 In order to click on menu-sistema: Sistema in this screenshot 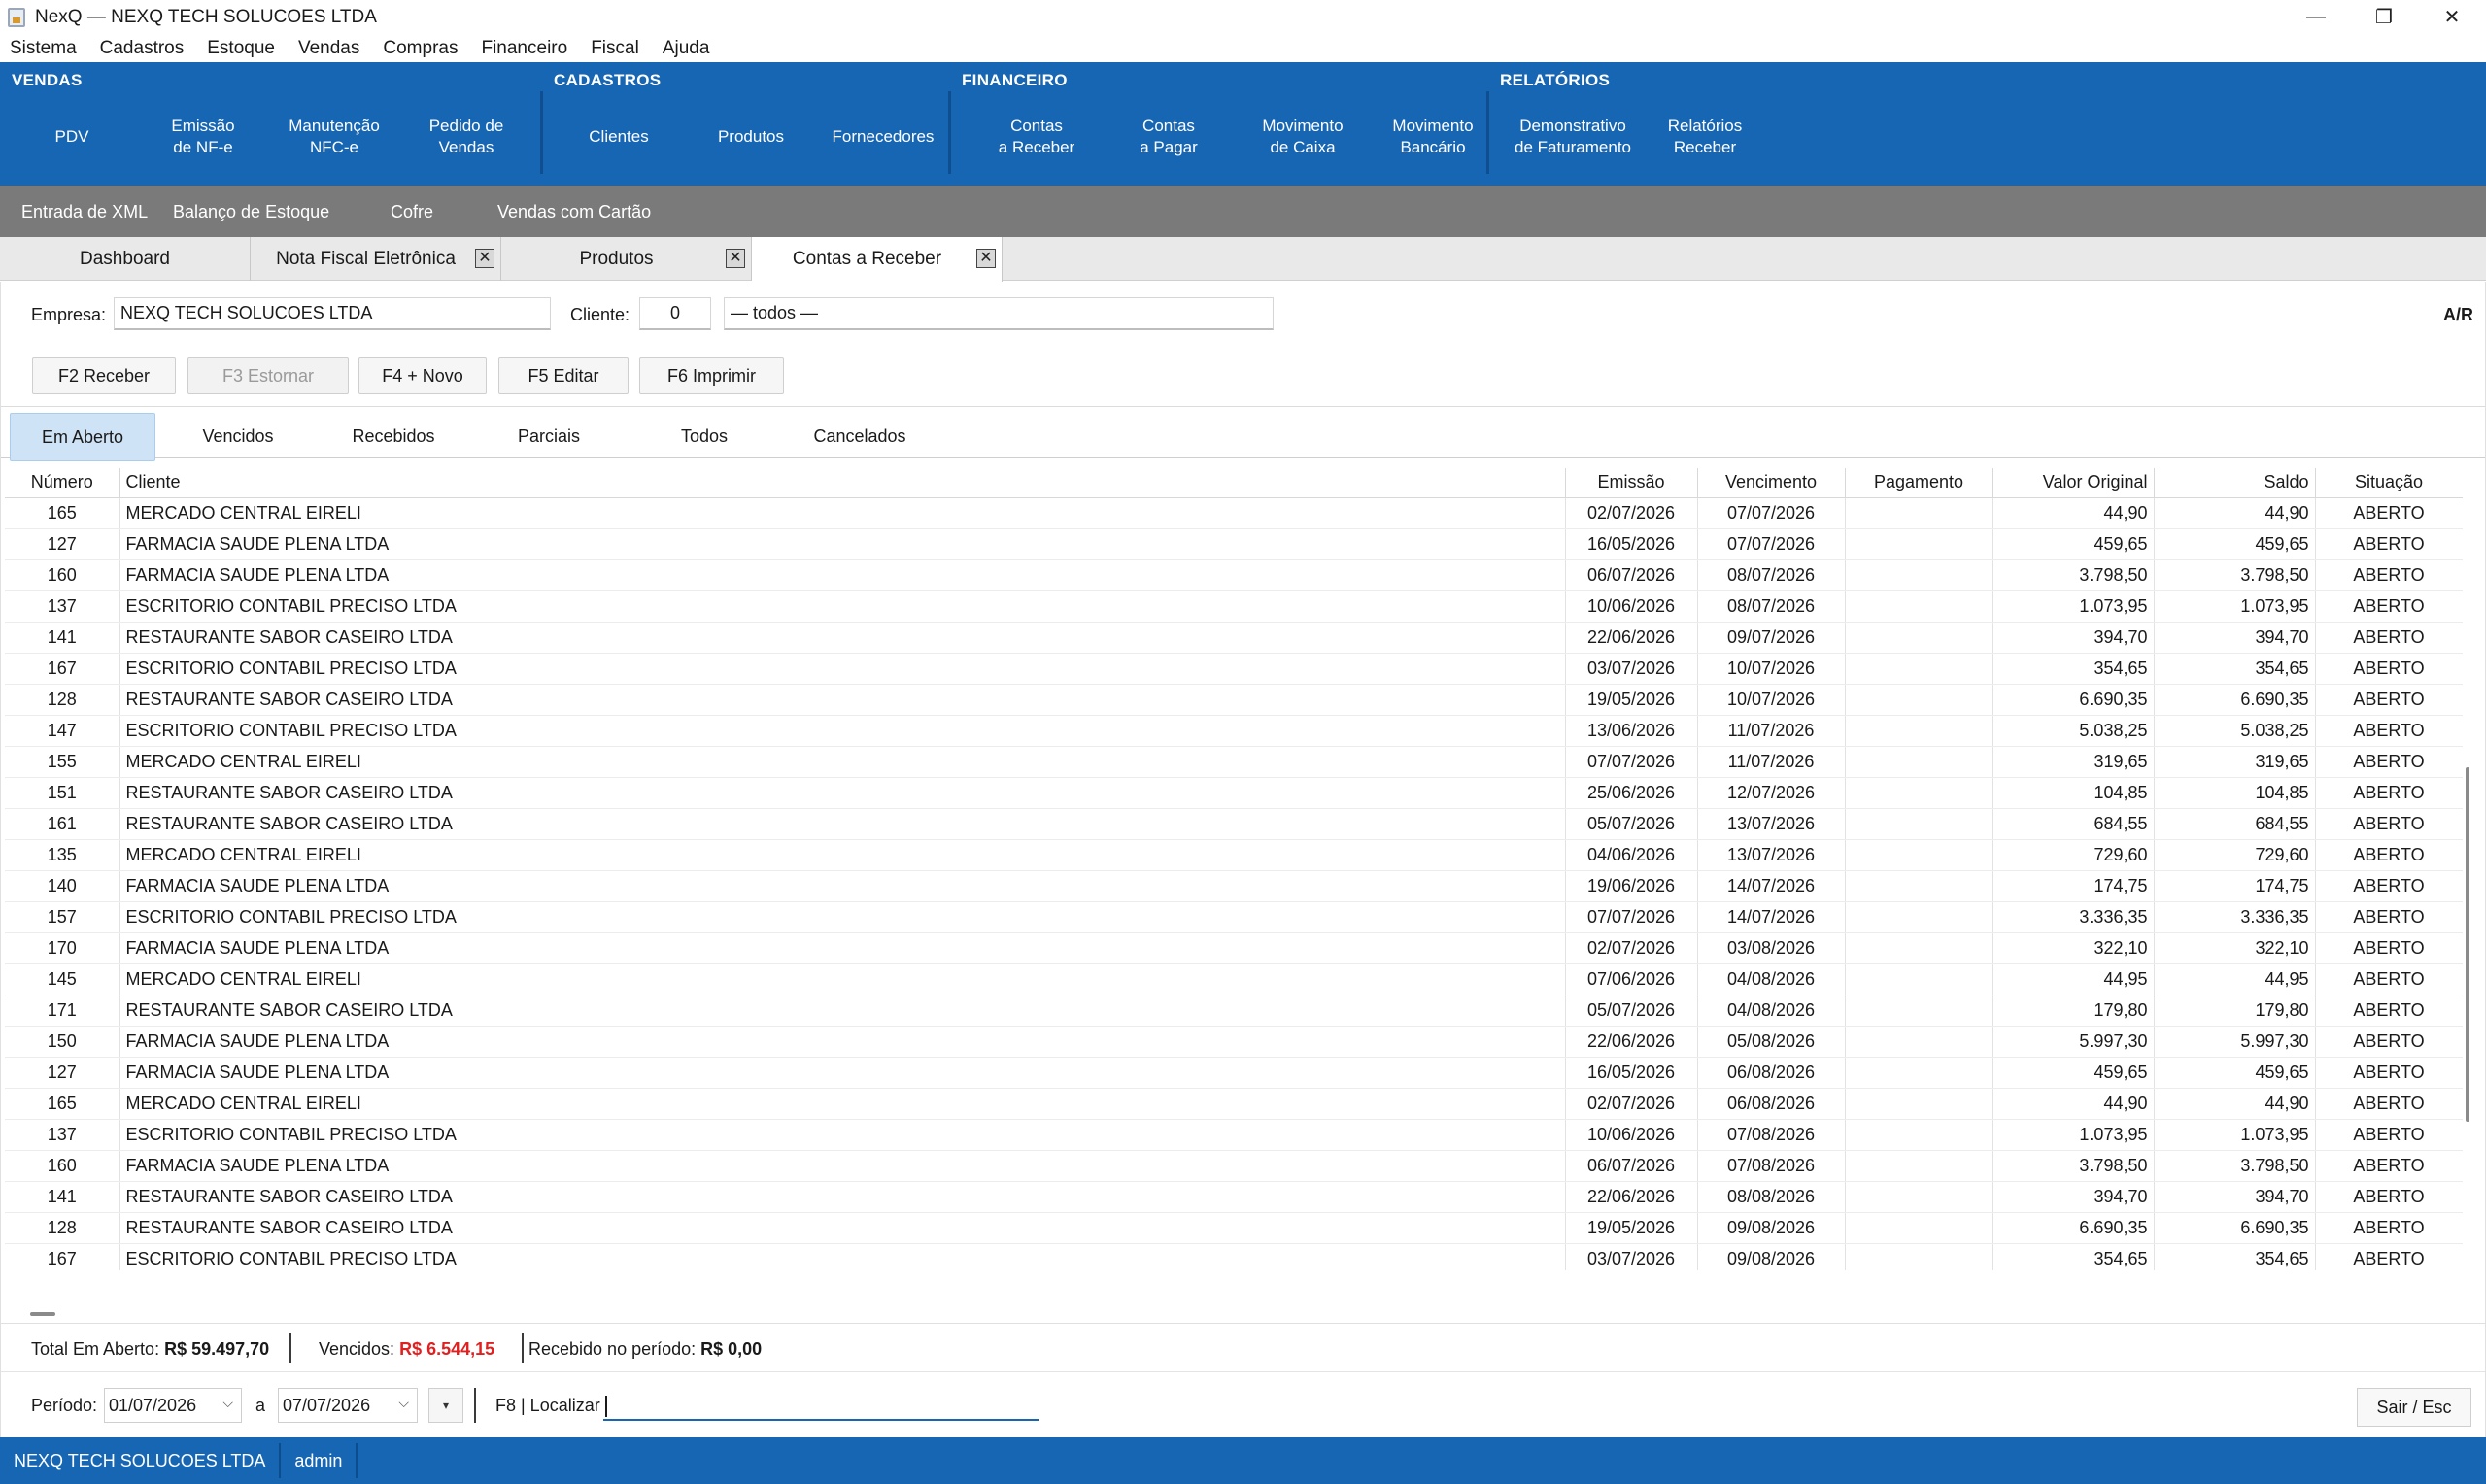, I will do `click(43, 48)`.